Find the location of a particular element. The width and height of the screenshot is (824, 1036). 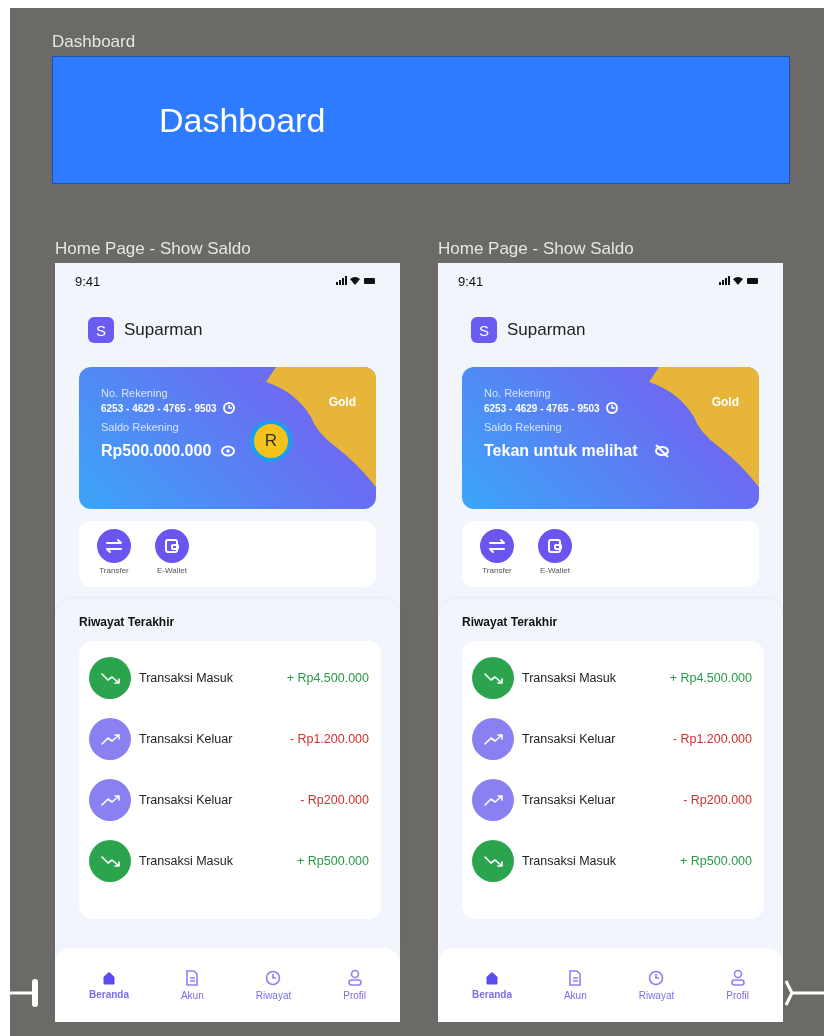

section-label: Dashboard is located at coordinates (94, 42).